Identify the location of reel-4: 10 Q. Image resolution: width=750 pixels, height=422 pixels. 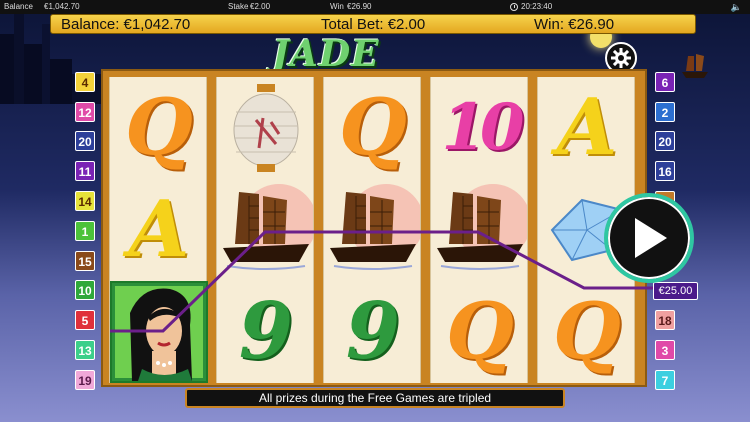
(479, 230).